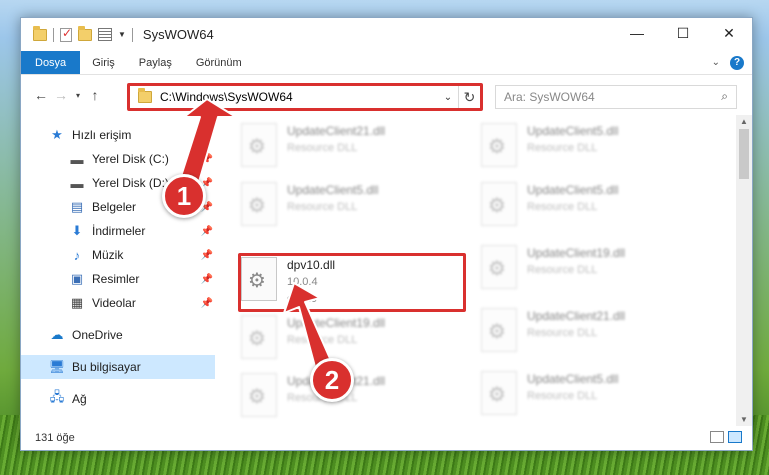 This screenshot has width=769, height=475. I want to click on sidebar-item-label: Bu bilgisayar, so click(106, 367).